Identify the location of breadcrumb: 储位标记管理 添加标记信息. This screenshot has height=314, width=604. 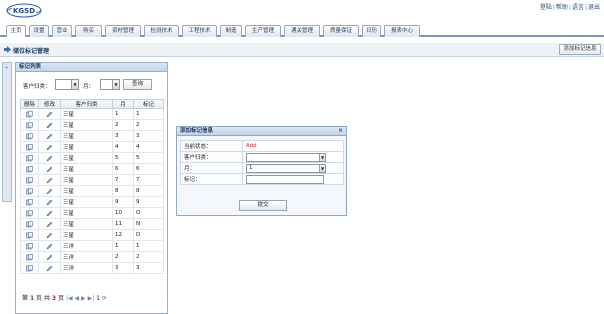
(302, 50).